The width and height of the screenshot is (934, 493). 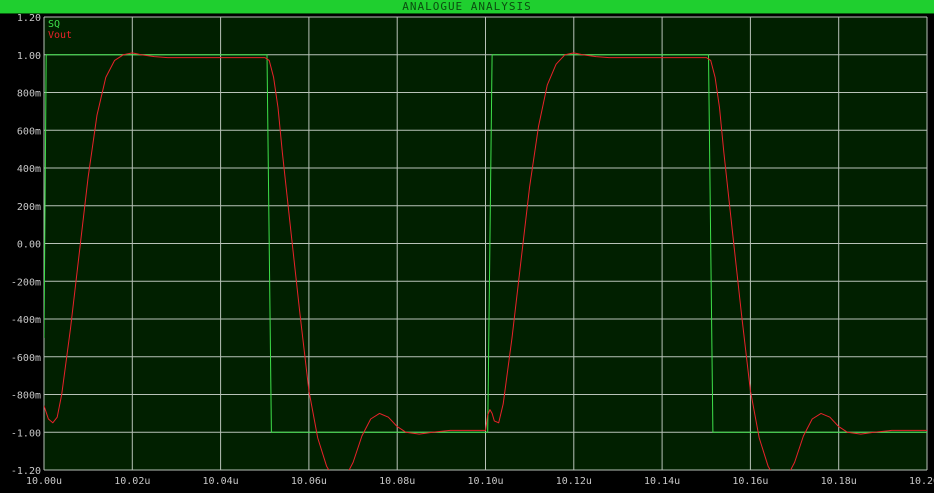 I want to click on y-tick-label: -200m, so click(x=26, y=282).